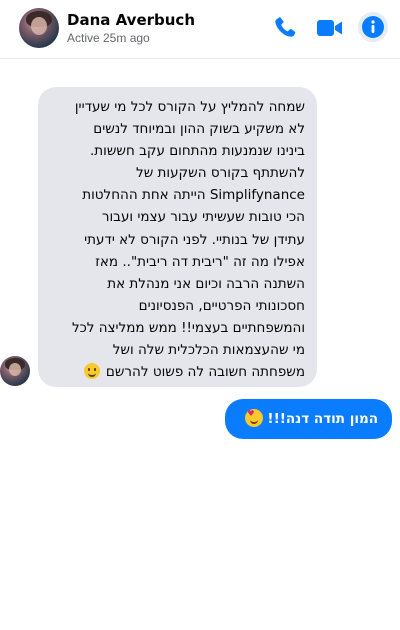 This screenshot has height=630, width=400. What do you see at coordinates (322, 419) in the screenshot?
I see `outgoing-message-text: המון תודה דנה!!!` at bounding box center [322, 419].